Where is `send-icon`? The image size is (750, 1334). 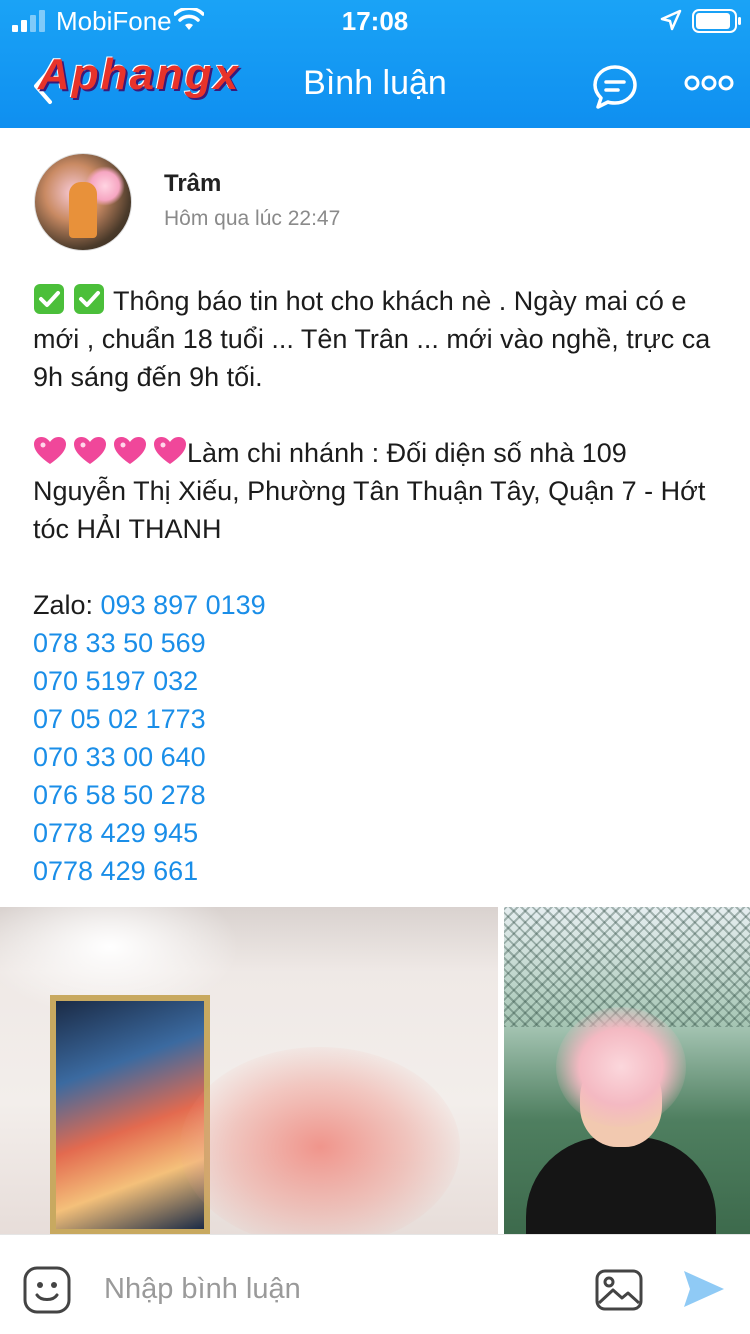 send-icon is located at coordinates (704, 1289).